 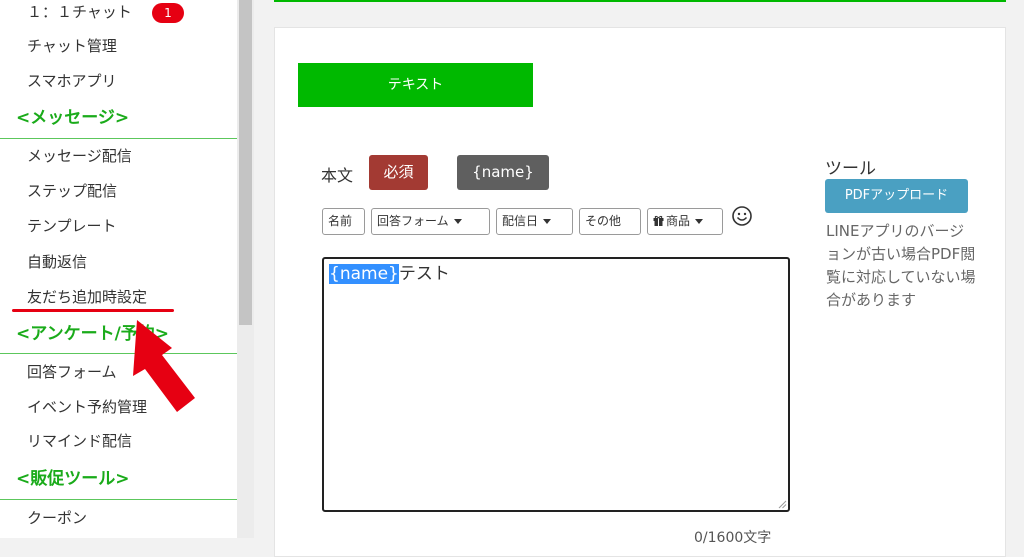 I want to click on sidebar-scrollbar, so click(x=245, y=269).